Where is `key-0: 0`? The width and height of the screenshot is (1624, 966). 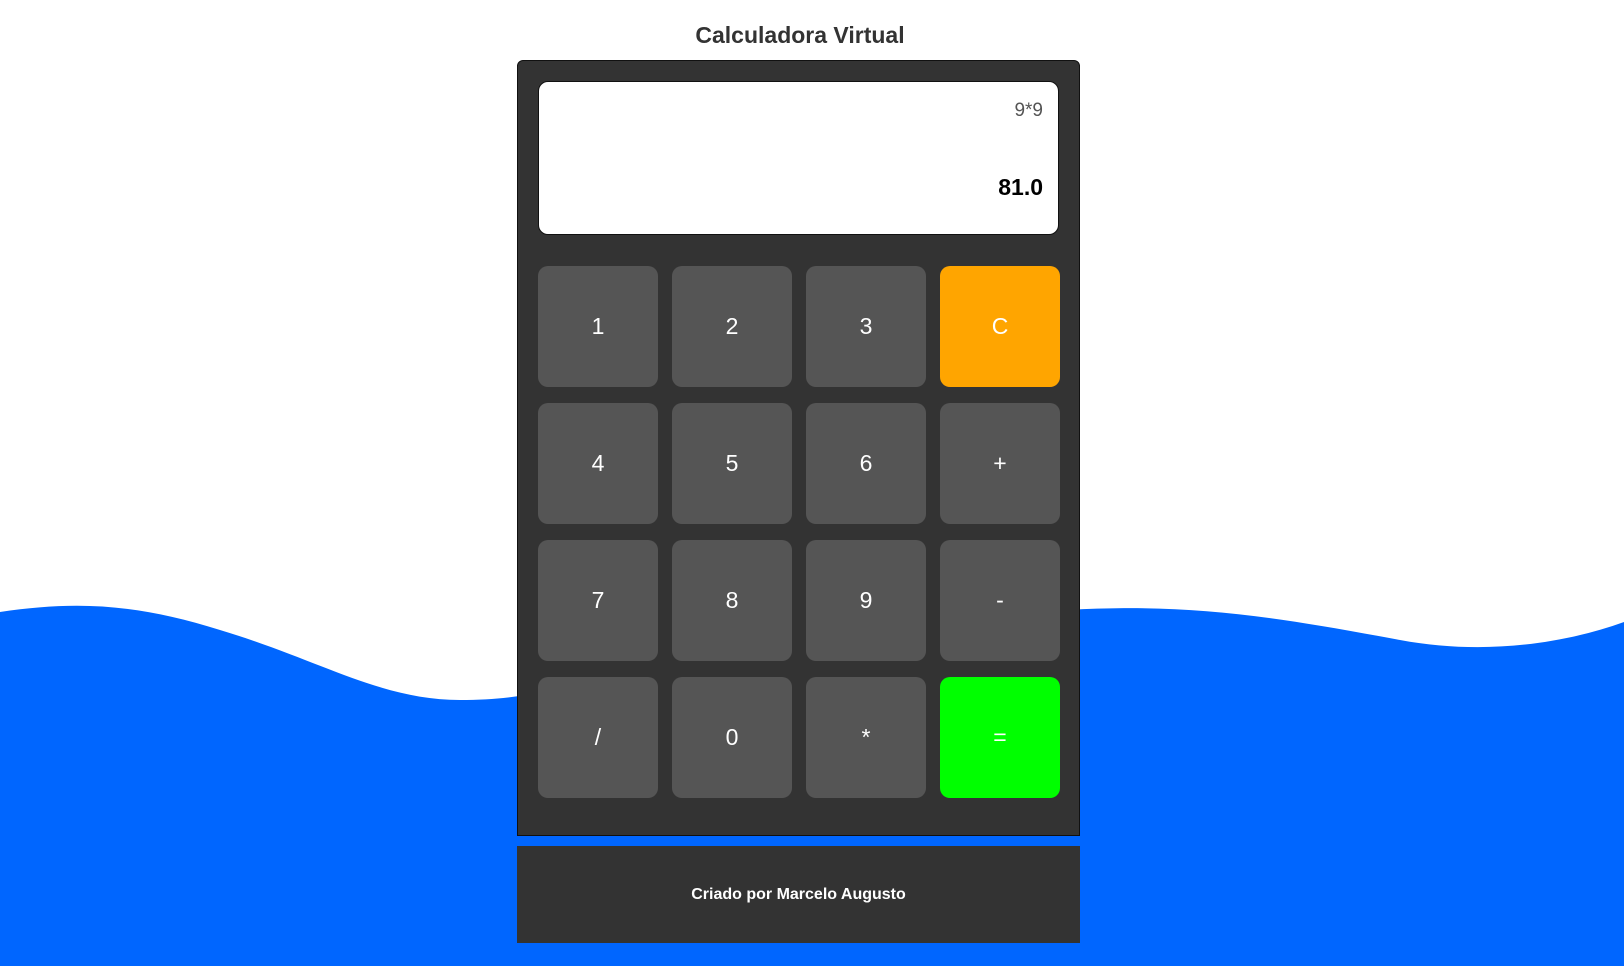 key-0: 0 is located at coordinates (732, 737).